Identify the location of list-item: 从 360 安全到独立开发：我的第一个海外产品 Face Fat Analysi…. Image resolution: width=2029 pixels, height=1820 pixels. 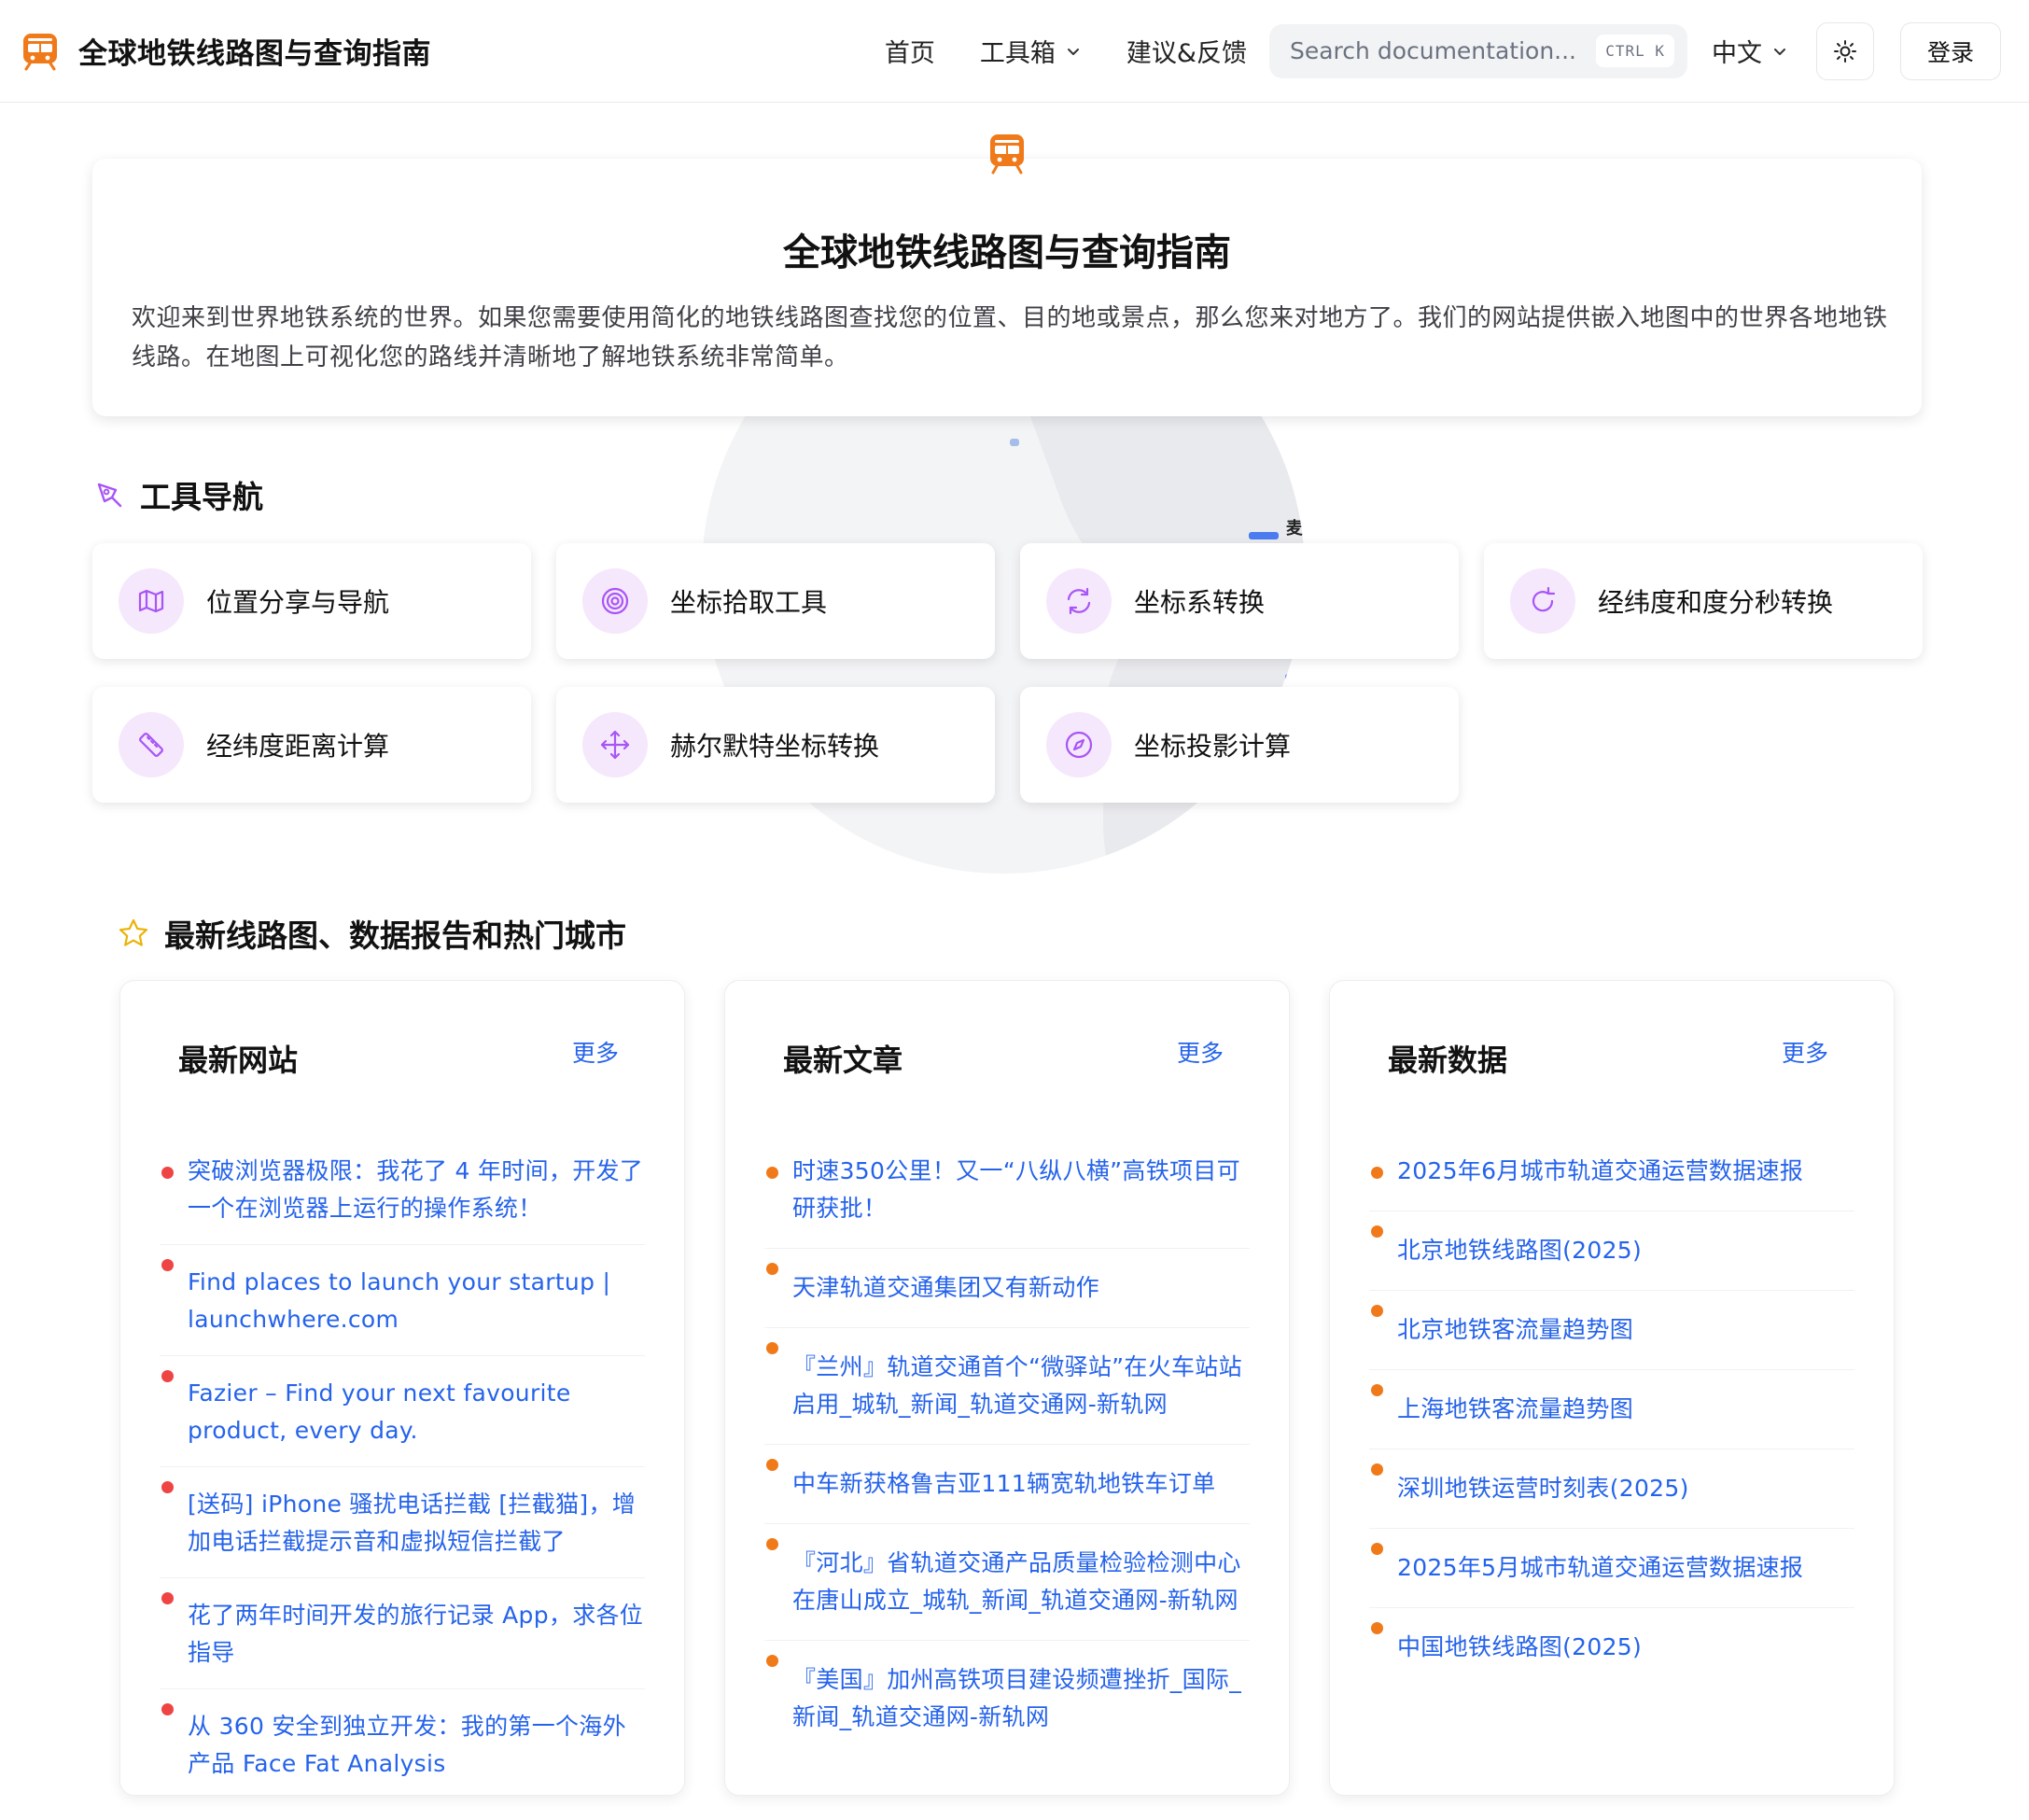
(402, 1744).